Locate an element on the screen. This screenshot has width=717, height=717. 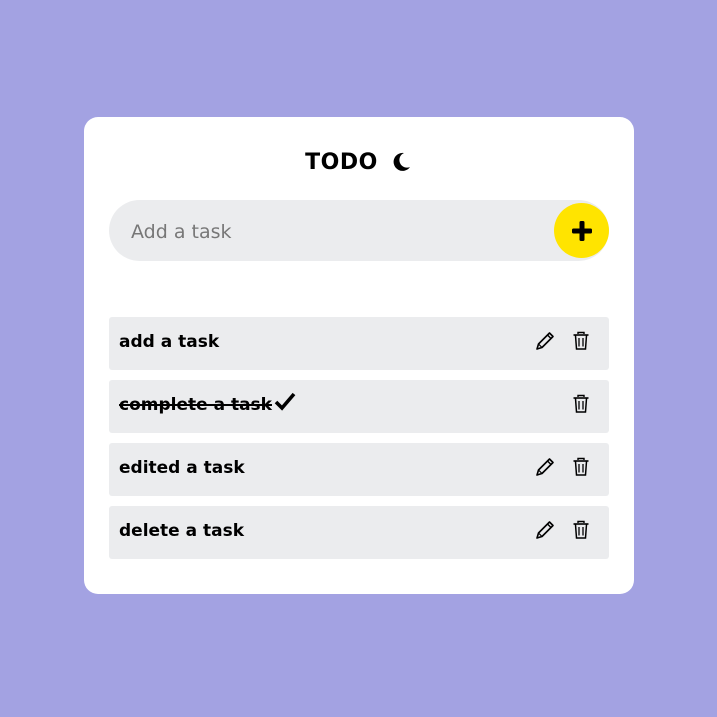
task-label: complete a task is located at coordinates (207, 405).